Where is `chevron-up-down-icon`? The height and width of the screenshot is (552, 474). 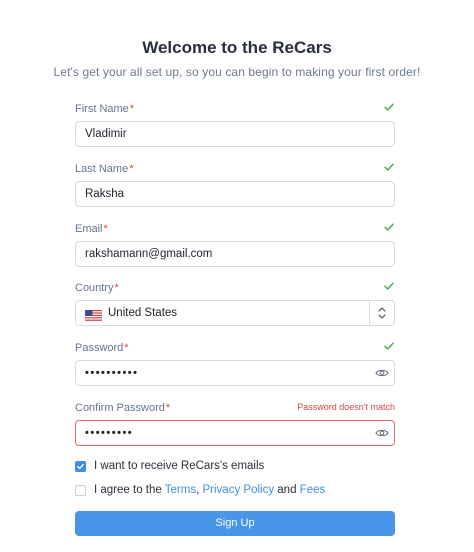
chevron-up-down-icon is located at coordinates (382, 313).